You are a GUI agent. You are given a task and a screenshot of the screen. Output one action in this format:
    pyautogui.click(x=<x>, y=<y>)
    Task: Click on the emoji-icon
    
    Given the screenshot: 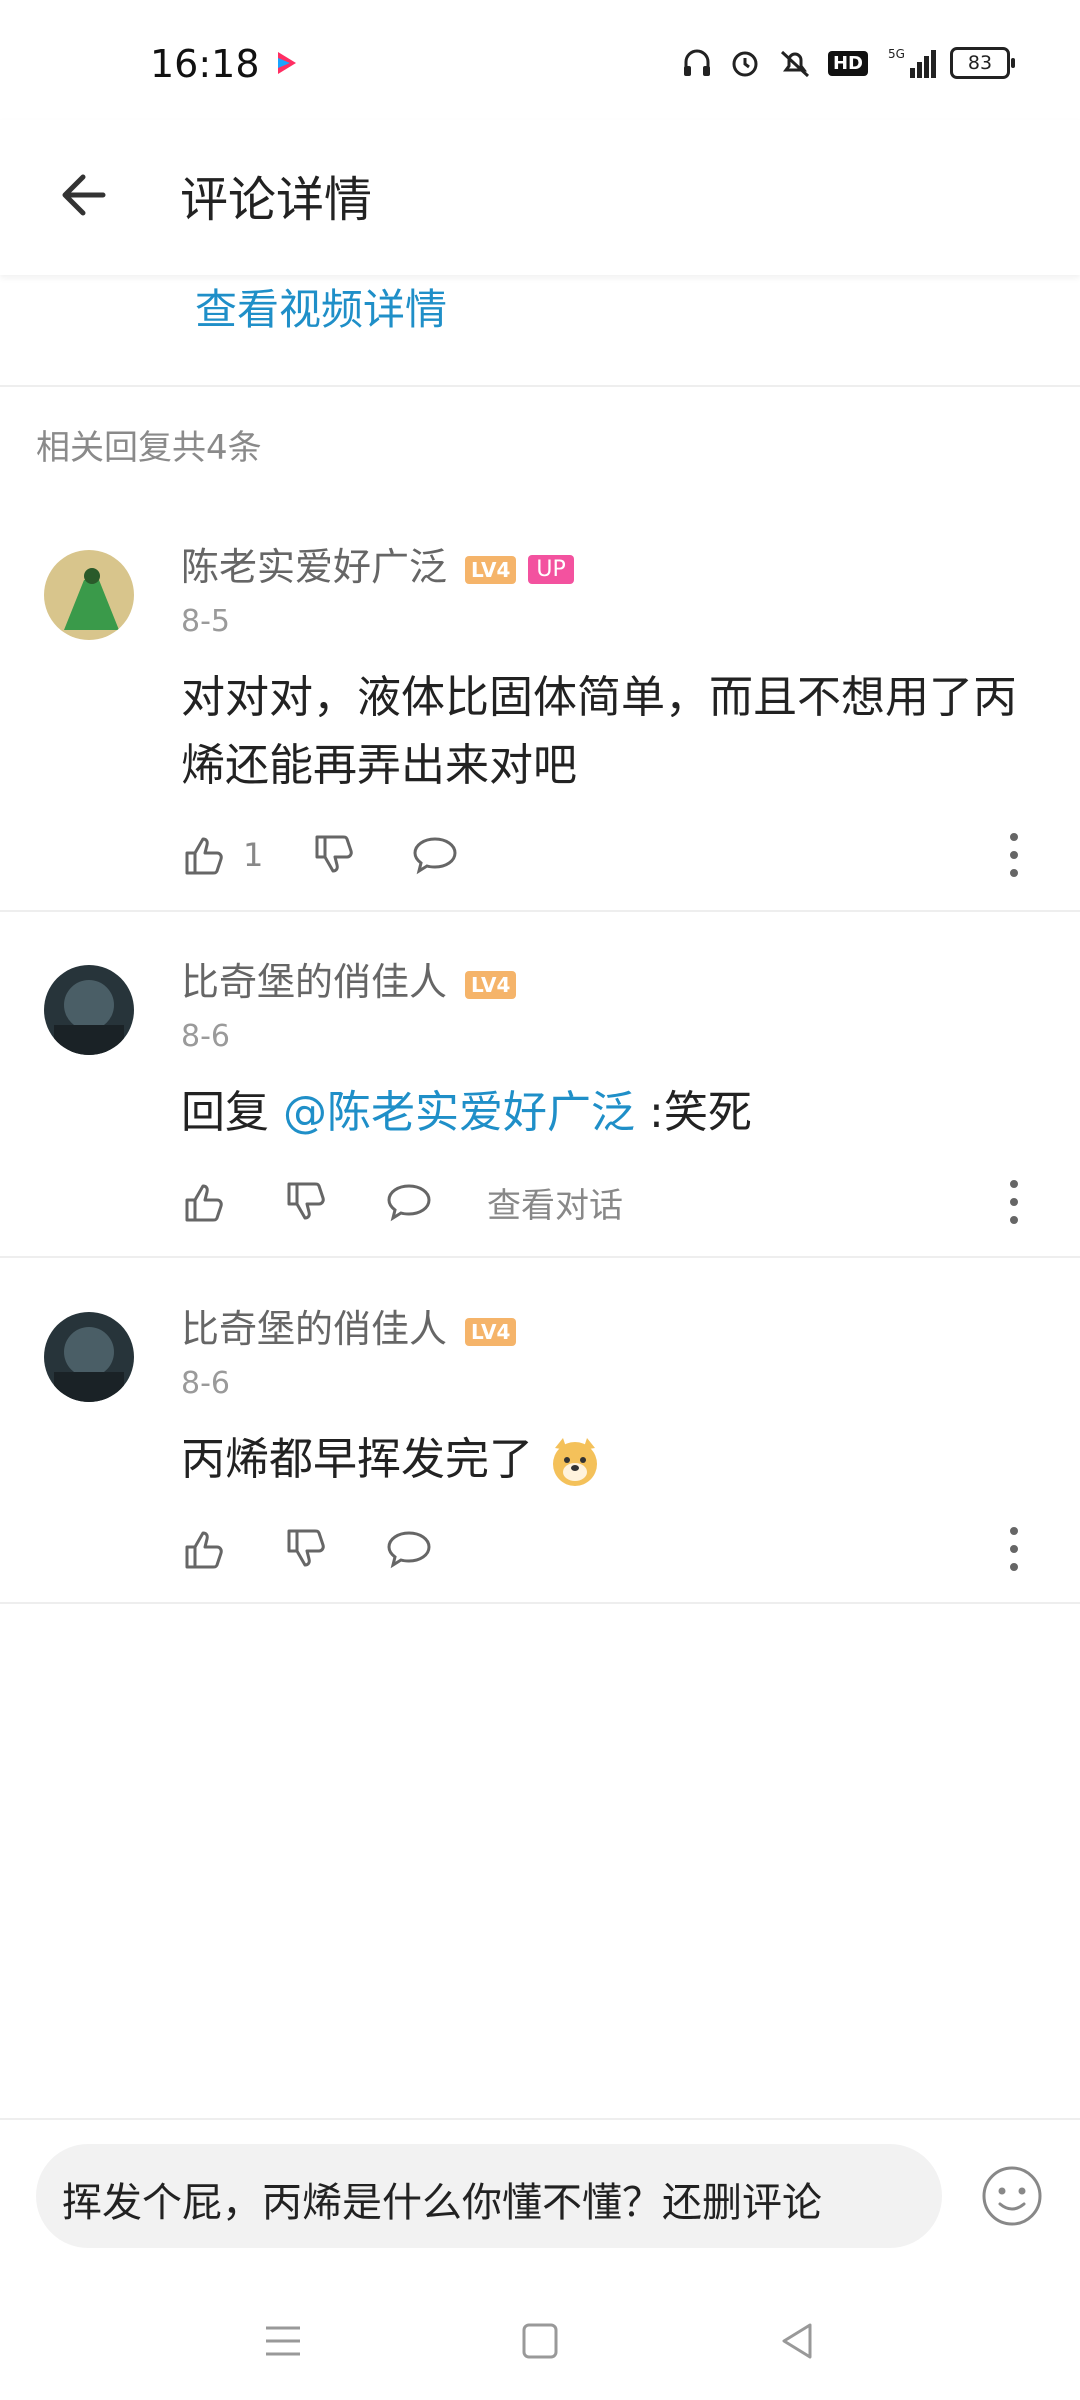 What is the action you would take?
    pyautogui.click(x=1012, y=2196)
    